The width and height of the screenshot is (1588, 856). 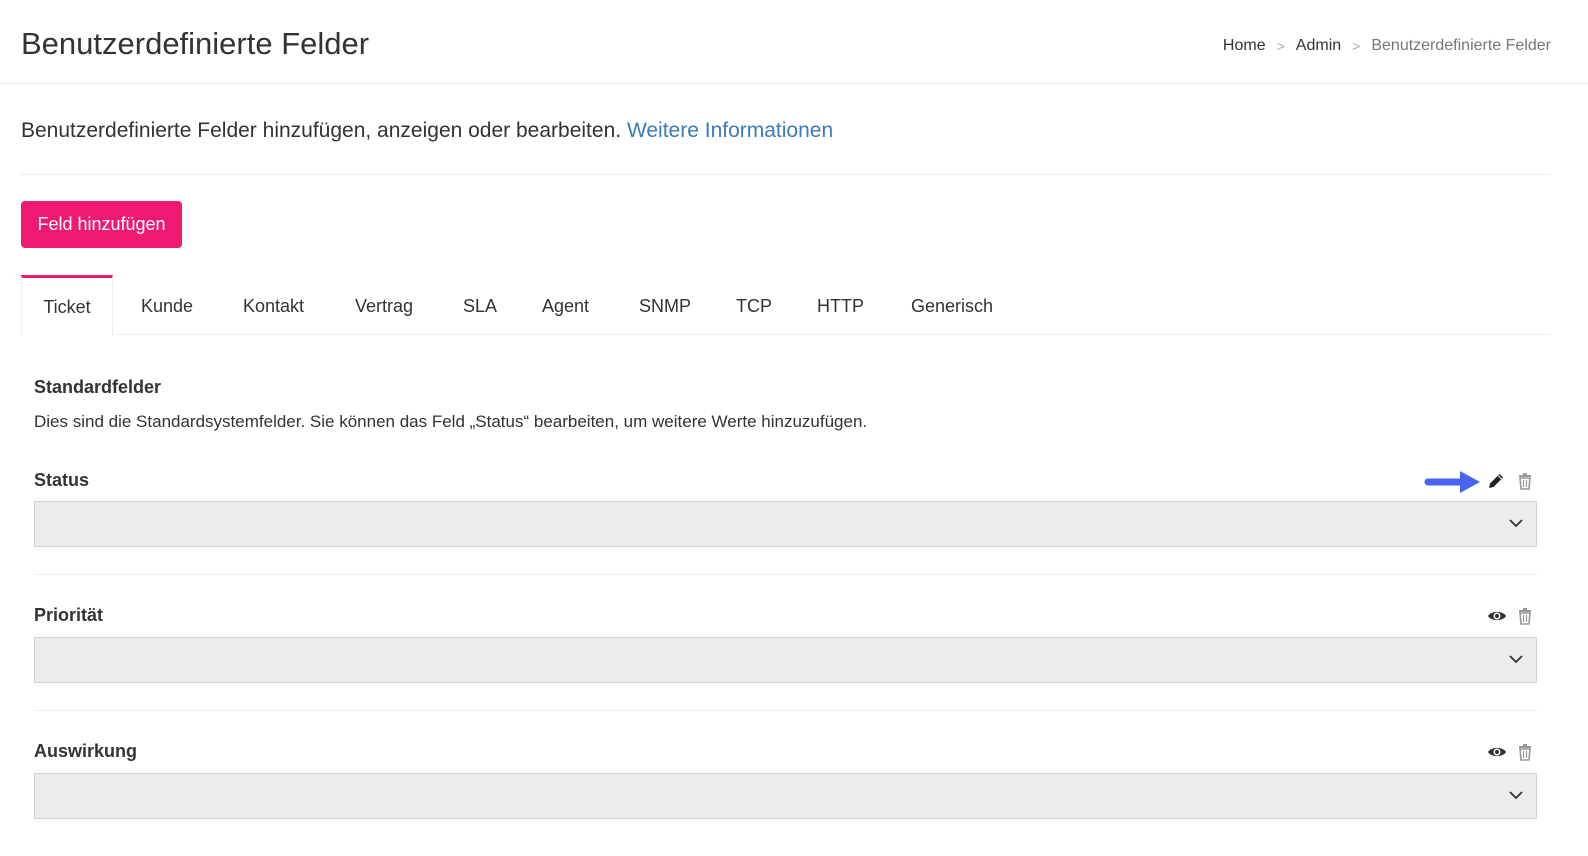 I want to click on add-field-button: Feld hinzufügen, so click(x=101, y=224).